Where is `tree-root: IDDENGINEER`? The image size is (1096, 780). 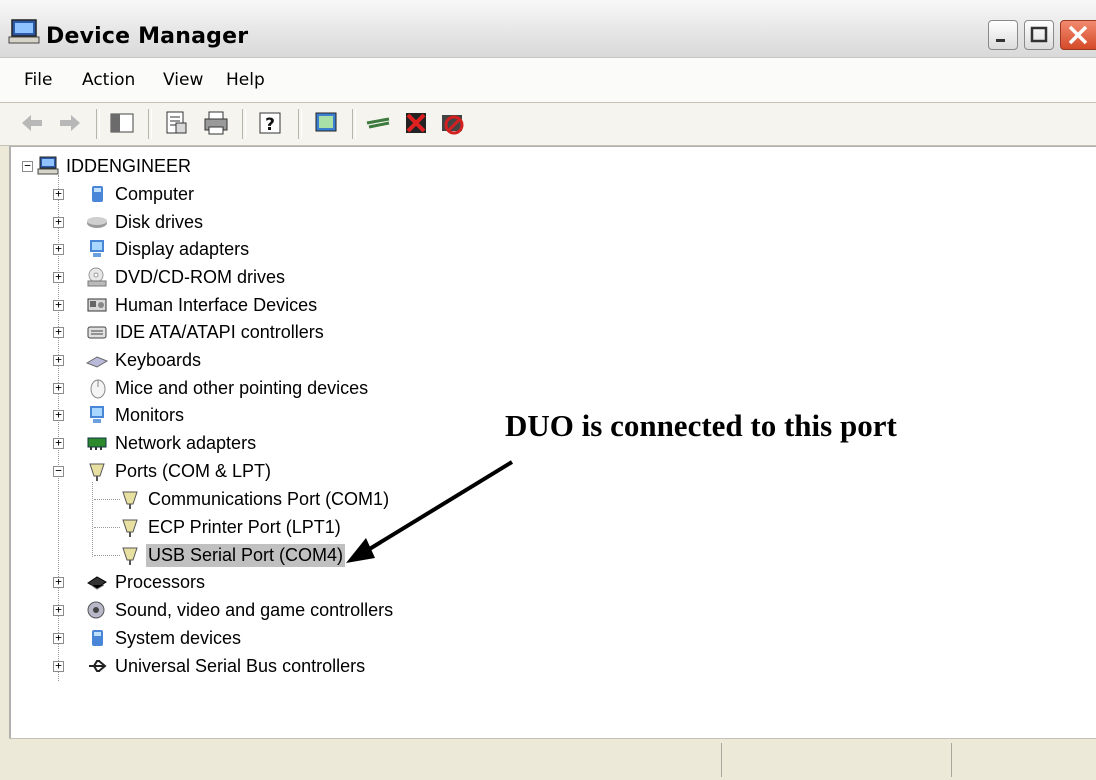
tree-root: IDDENGINEER is located at coordinates (115, 166).